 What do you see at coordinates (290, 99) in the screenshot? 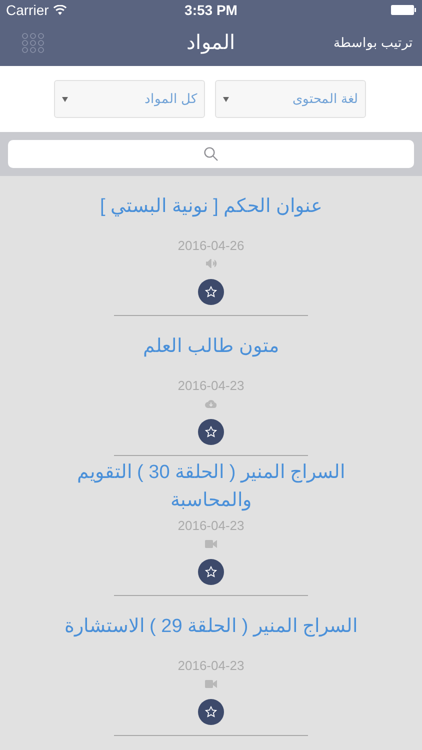
I see `filter-dropdown: لغة المحتوى` at bounding box center [290, 99].